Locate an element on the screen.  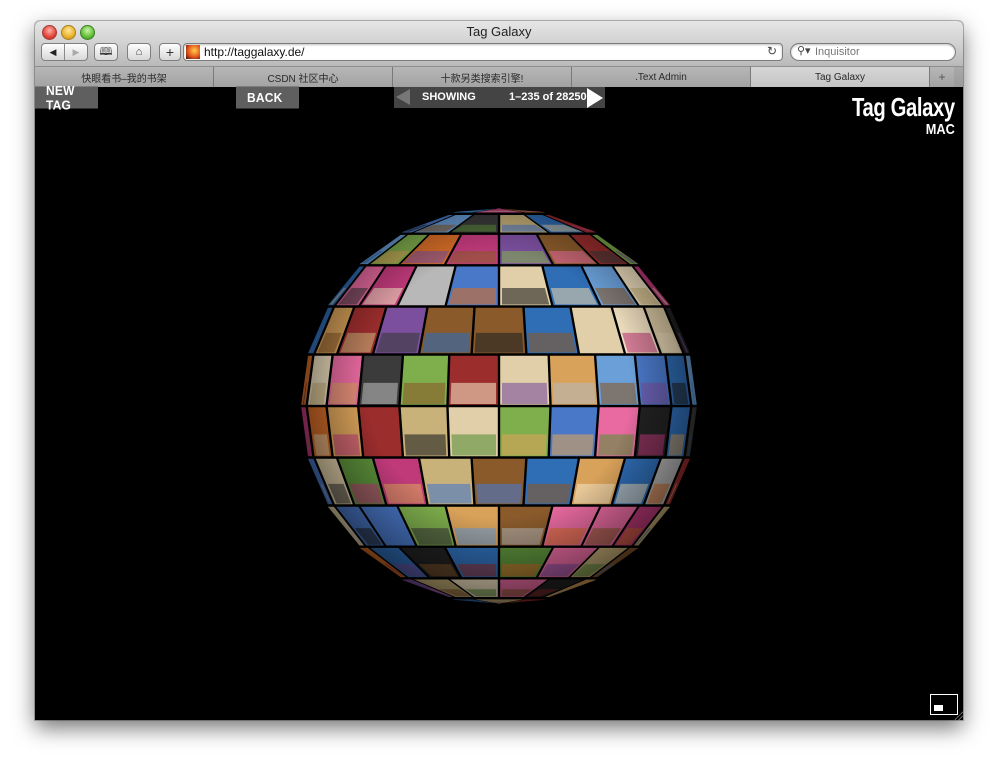
search-input is located at coordinates (882, 52).